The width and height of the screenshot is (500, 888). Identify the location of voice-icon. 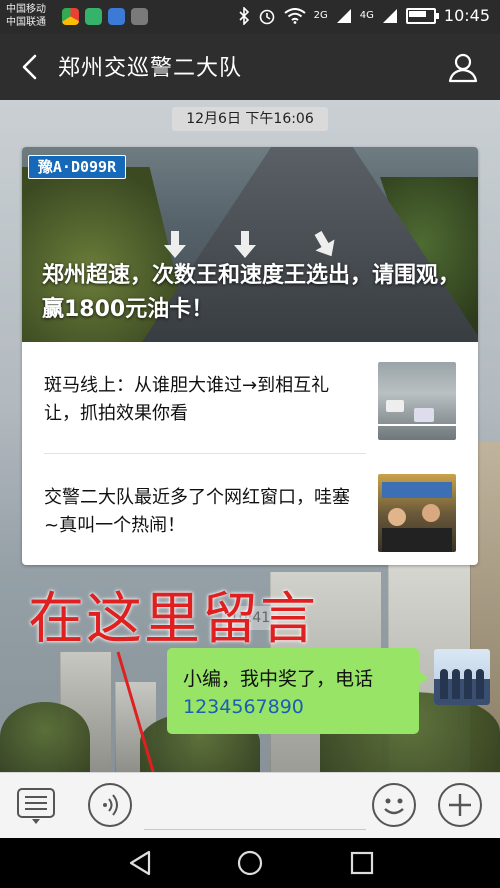
(110, 805).